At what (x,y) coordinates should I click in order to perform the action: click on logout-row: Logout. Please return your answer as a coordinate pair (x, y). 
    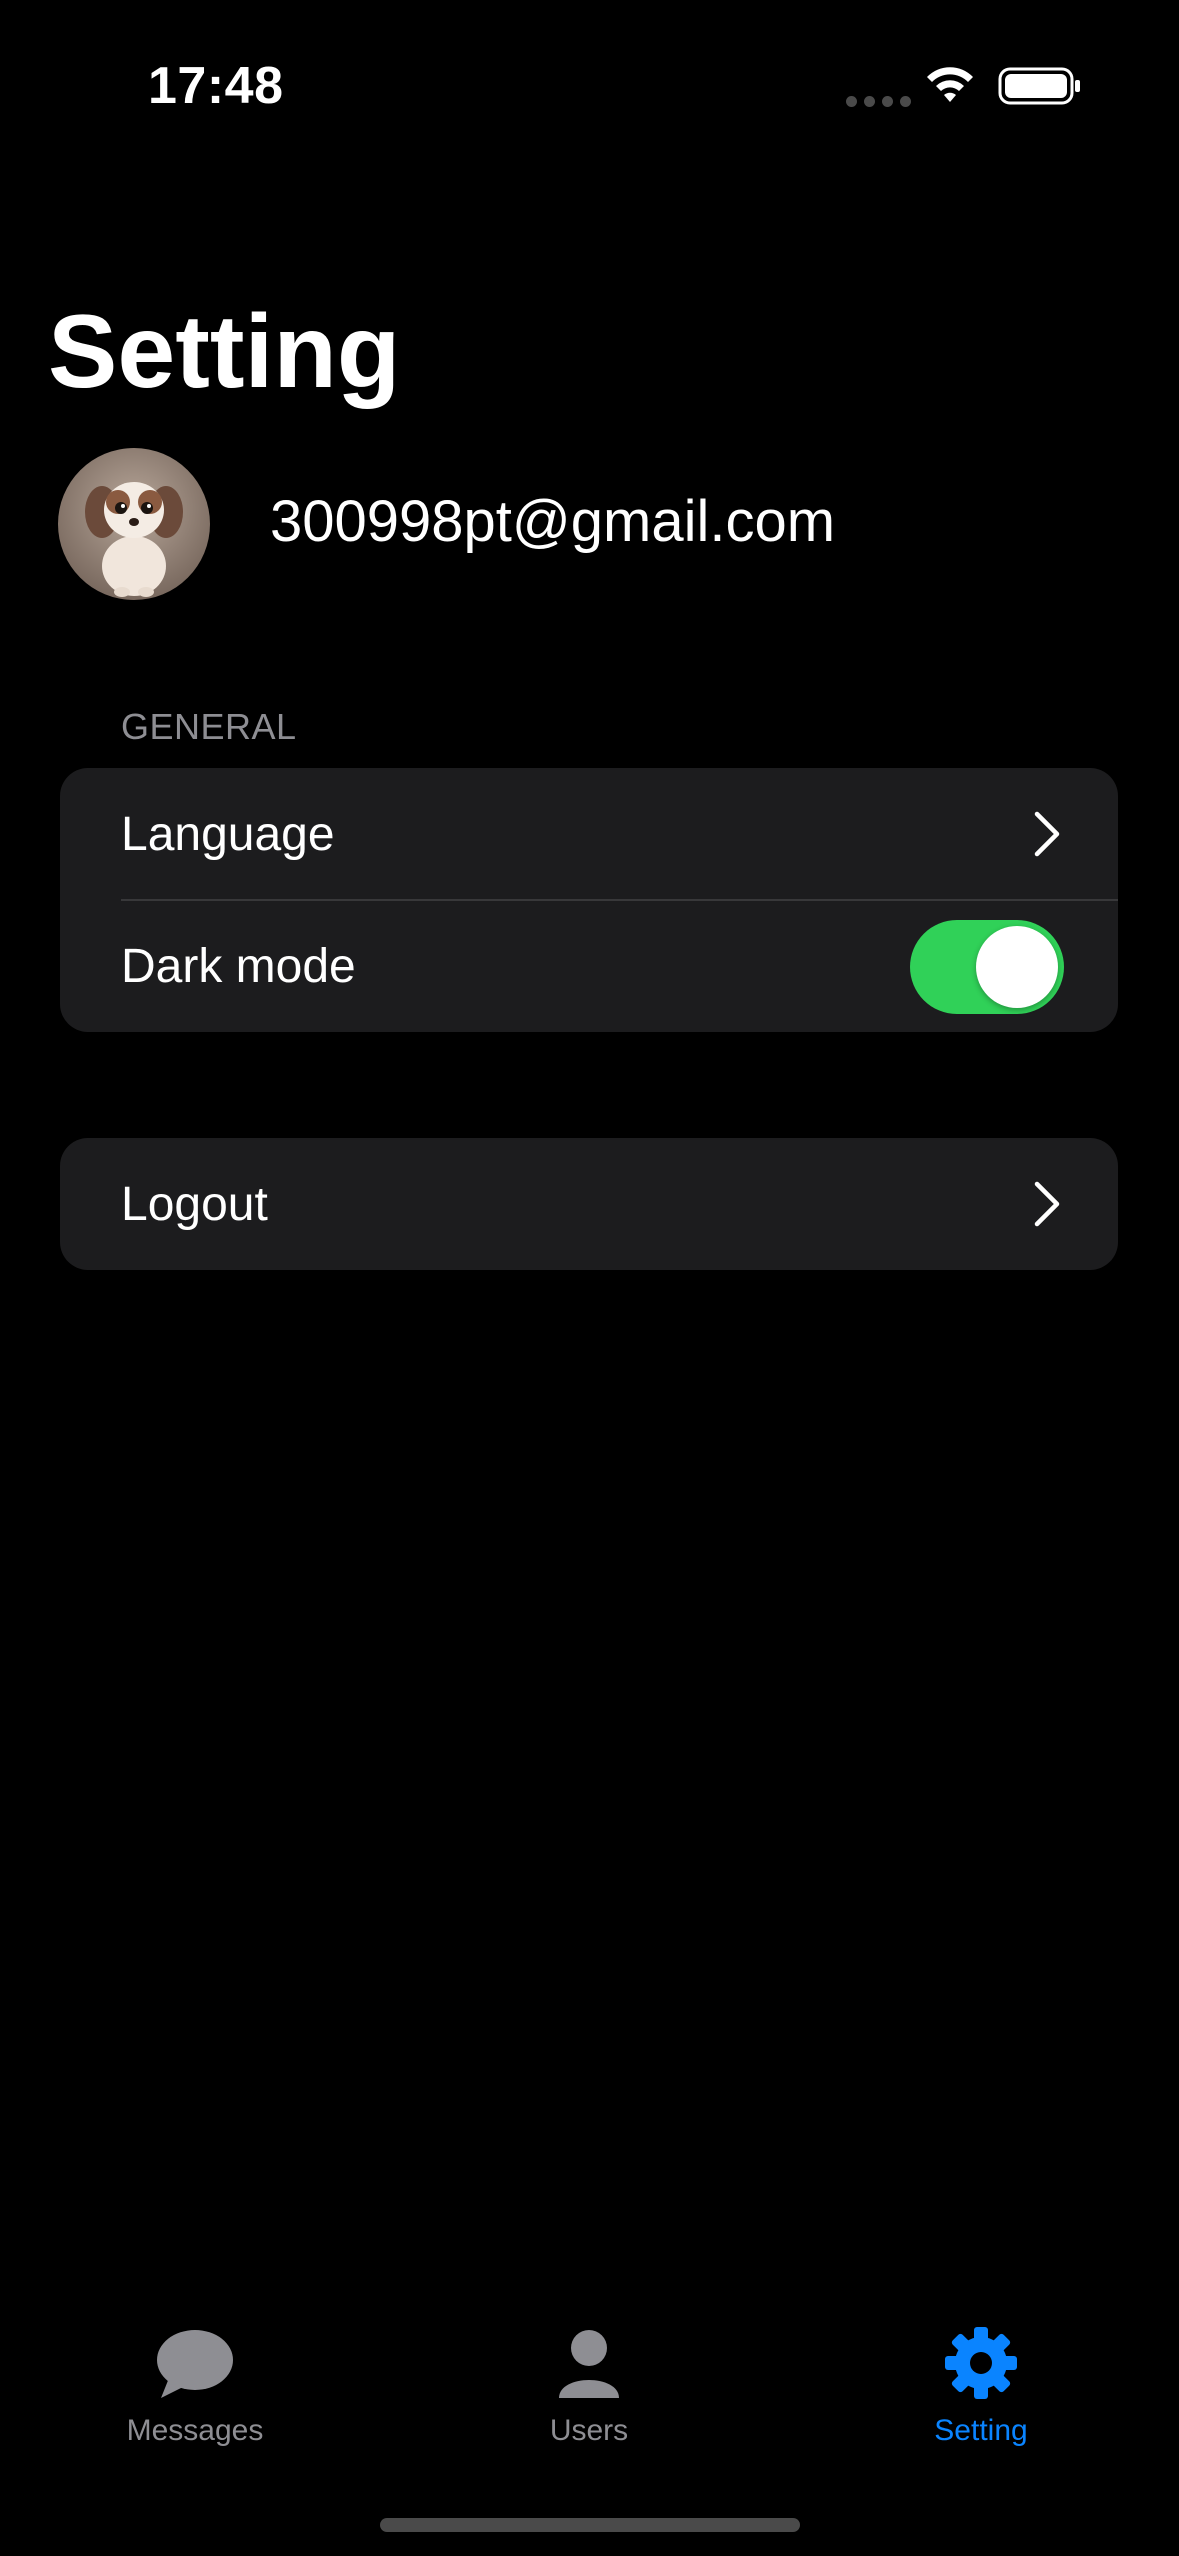
    Looking at the image, I should click on (589, 1204).